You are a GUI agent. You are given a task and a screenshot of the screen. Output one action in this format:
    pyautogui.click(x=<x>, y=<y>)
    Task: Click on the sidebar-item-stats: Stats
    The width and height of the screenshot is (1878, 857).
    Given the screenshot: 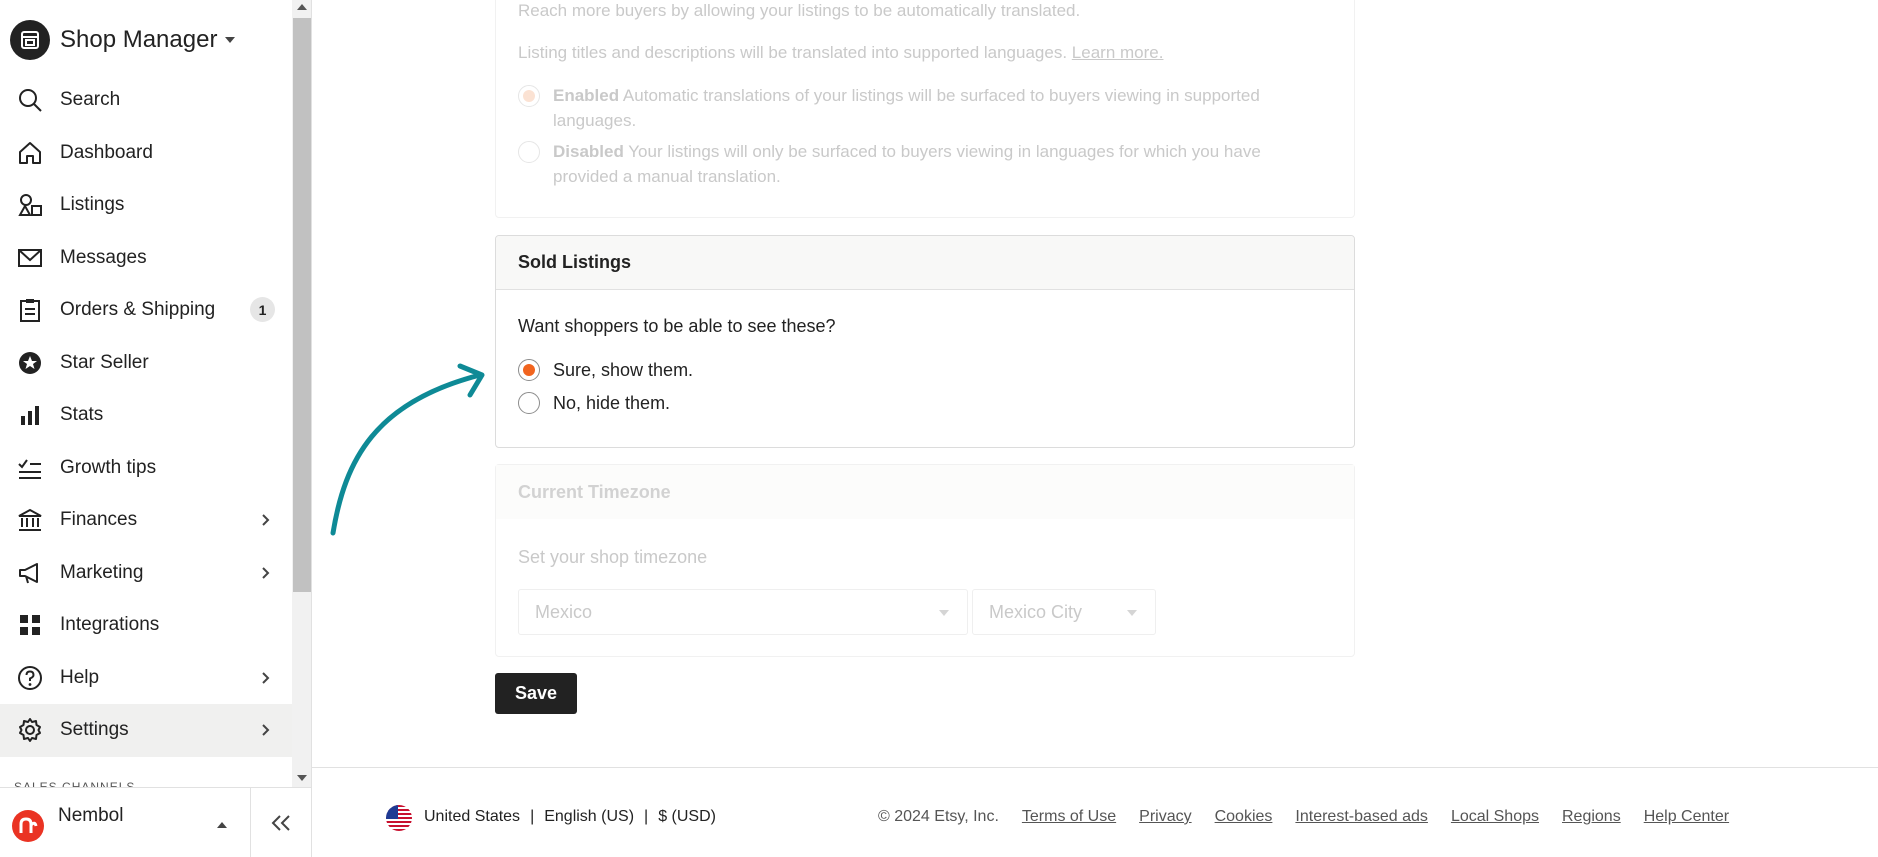 What is the action you would take?
    pyautogui.click(x=146, y=415)
    